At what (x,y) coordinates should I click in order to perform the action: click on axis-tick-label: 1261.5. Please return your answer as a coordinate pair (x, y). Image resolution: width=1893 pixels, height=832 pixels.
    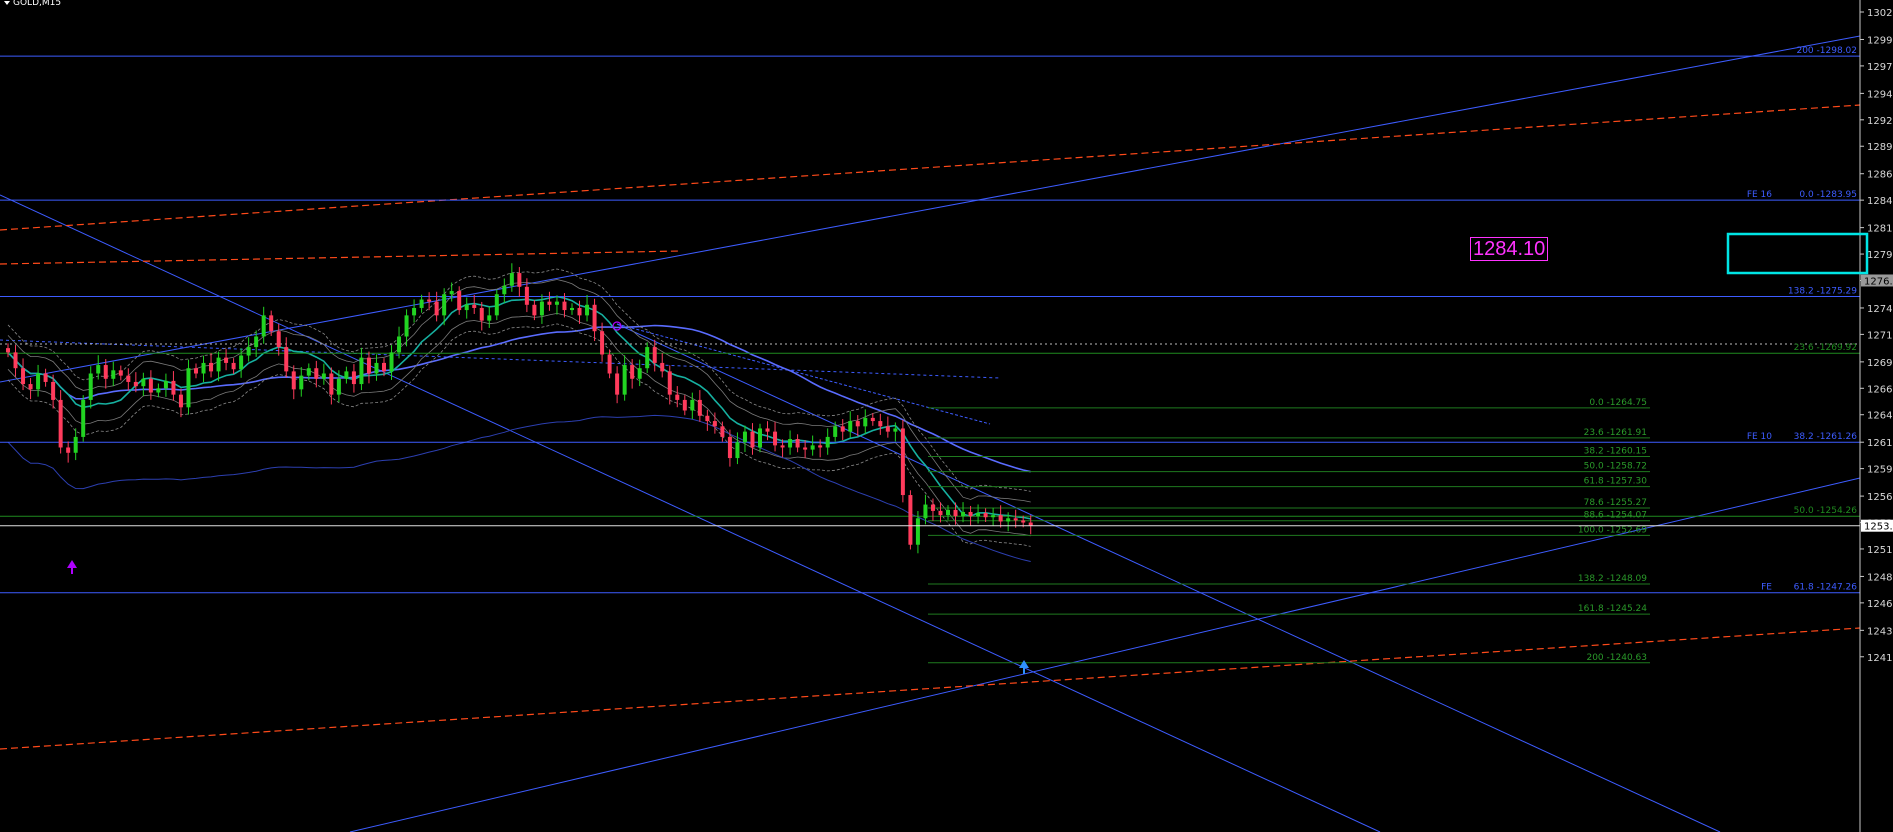
    Looking at the image, I should click on (1880, 443).